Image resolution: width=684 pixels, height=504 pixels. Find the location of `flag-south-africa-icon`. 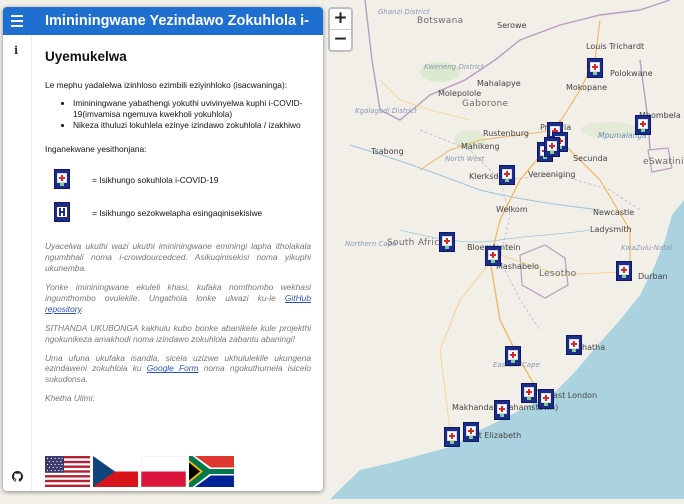

flag-south-africa-icon is located at coordinates (211, 471).